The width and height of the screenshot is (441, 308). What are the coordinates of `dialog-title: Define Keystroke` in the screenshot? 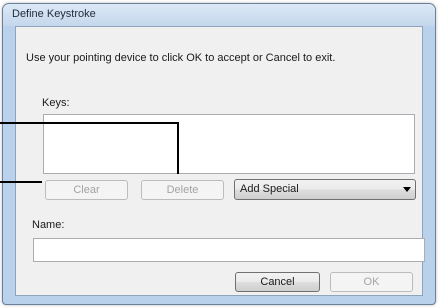 It's located at (54, 14).